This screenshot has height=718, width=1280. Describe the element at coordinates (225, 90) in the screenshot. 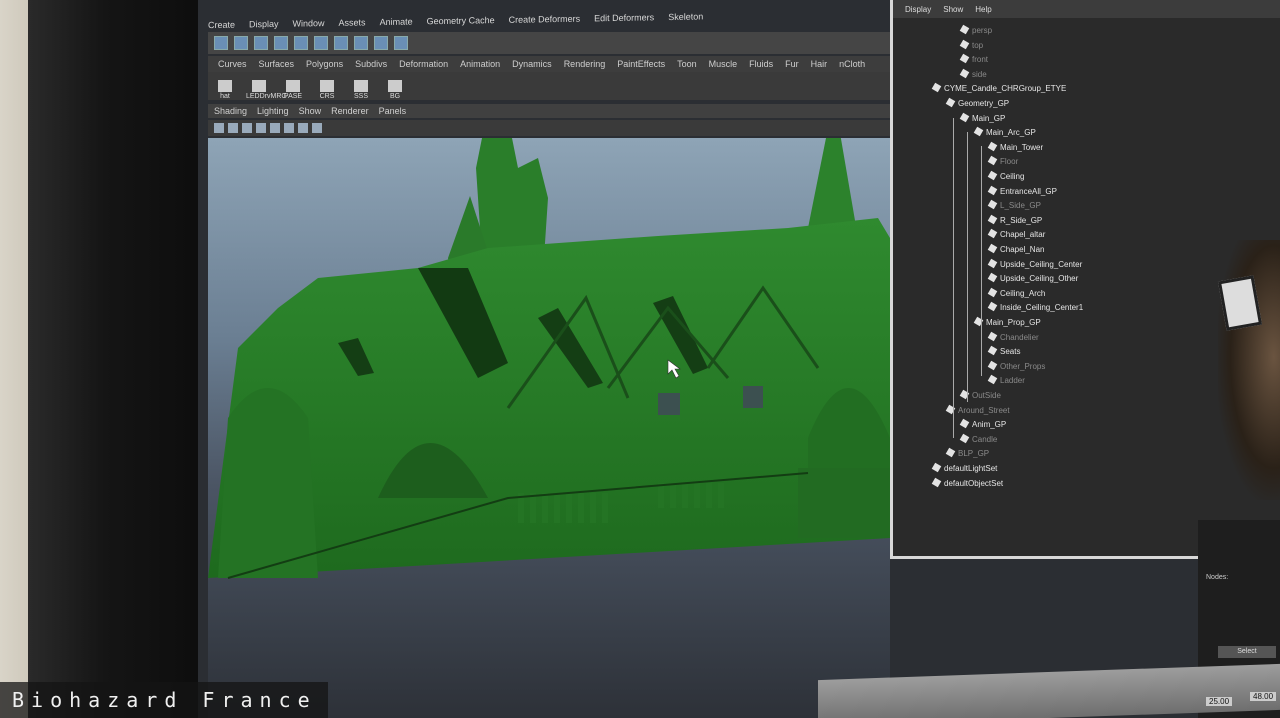

I see `shelf-button: hat` at that location.